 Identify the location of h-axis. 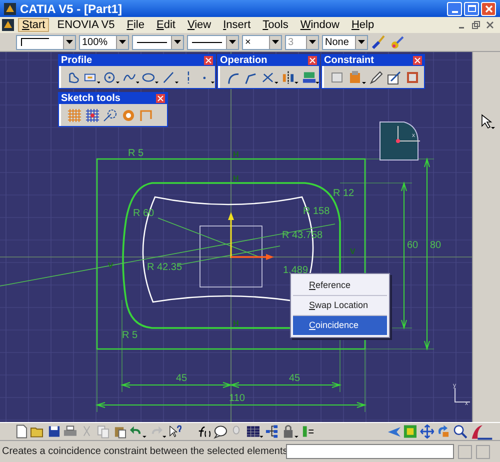
(252, 257).